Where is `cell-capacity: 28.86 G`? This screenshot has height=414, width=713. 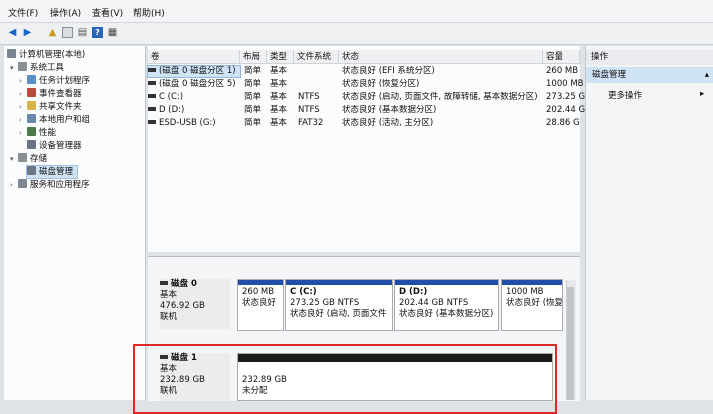
cell-capacity: 28.86 G is located at coordinates (563, 123).